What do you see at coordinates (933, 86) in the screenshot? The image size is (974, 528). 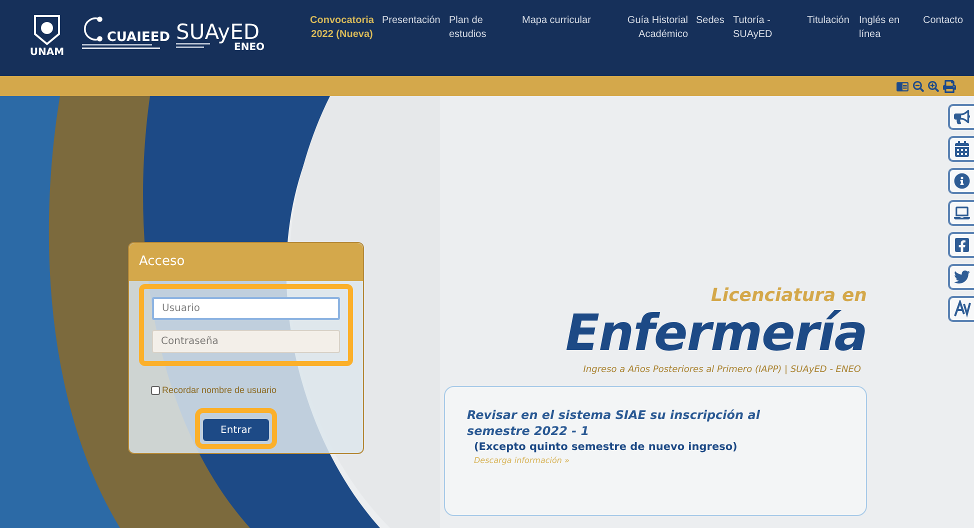 I see `zoom-in-icon` at bounding box center [933, 86].